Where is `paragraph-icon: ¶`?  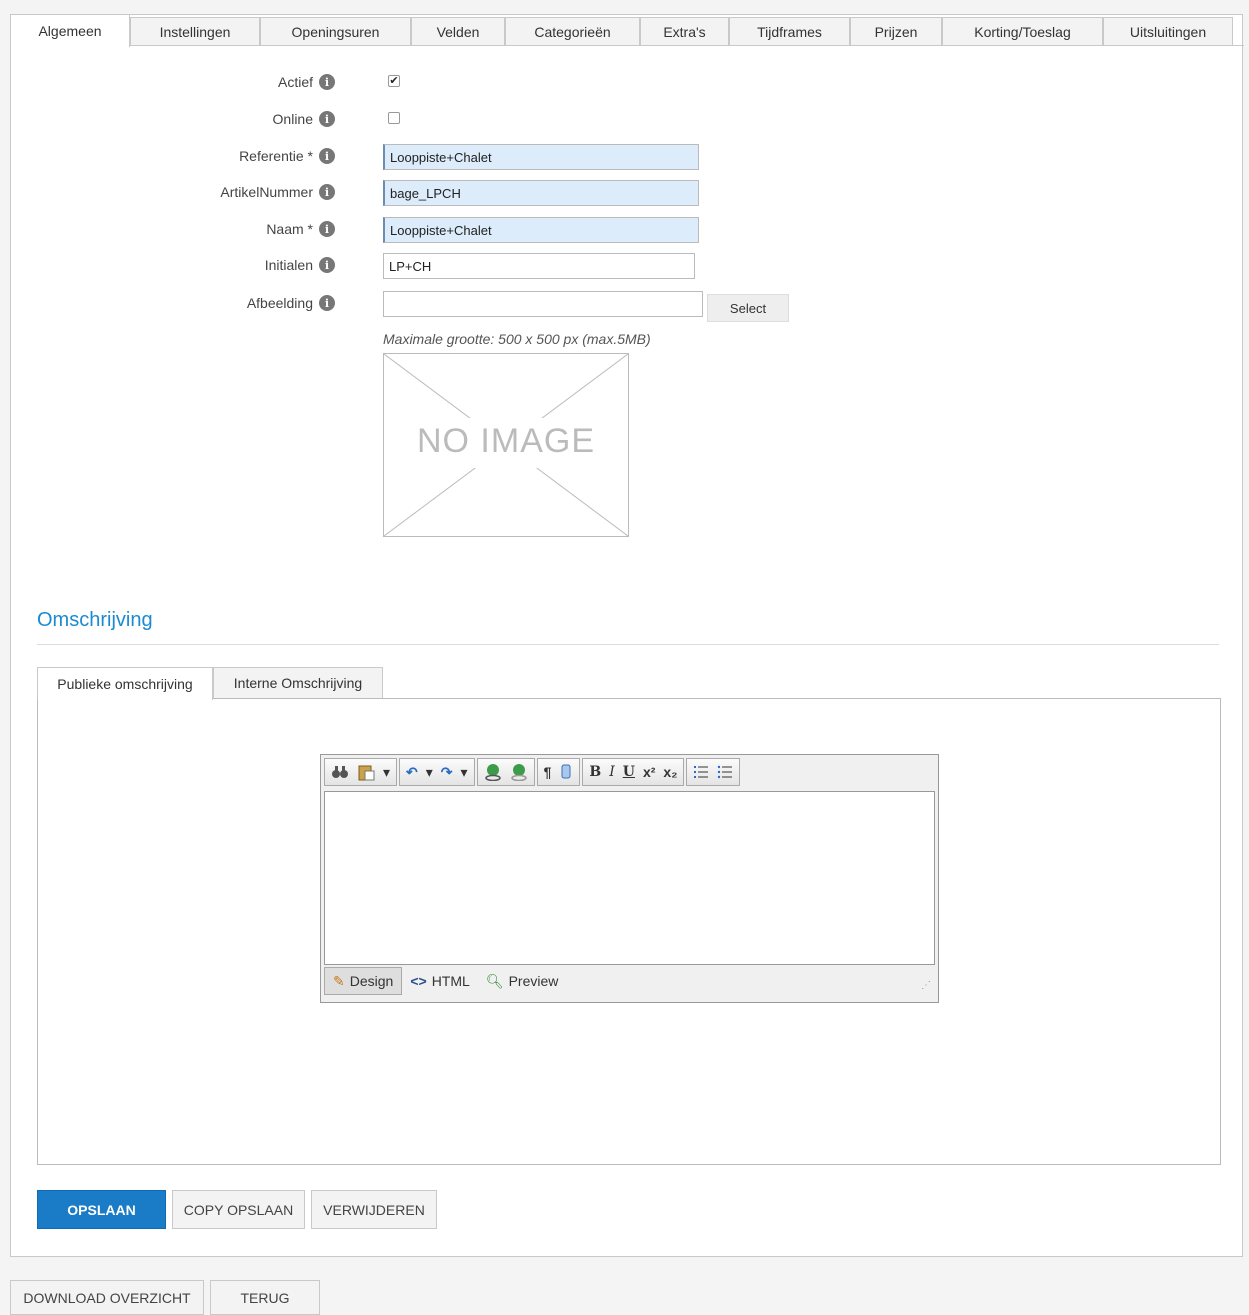
paragraph-icon: ¶ is located at coordinates (548, 772).